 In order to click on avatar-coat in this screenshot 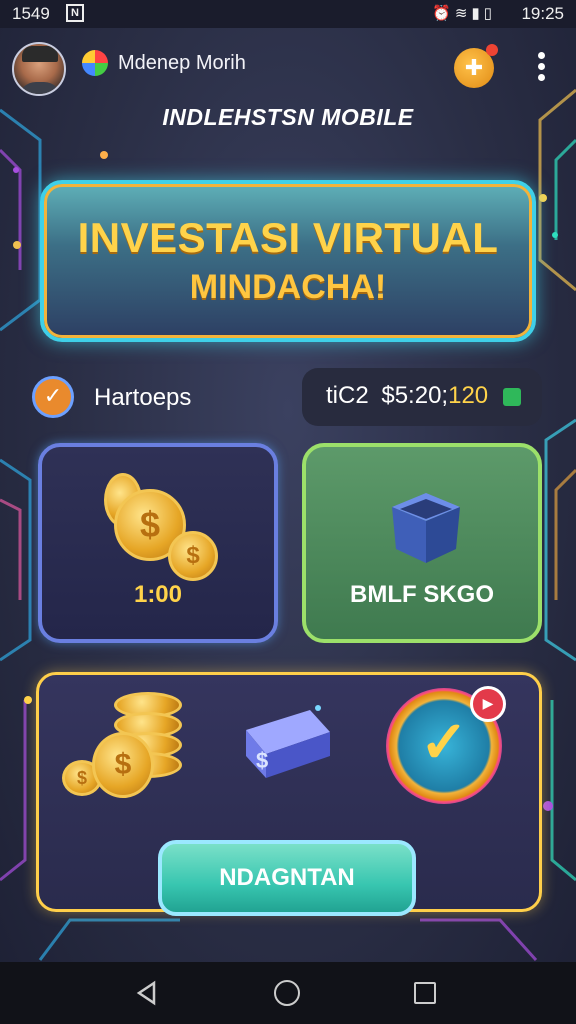, I will do `click(40, 88)`.